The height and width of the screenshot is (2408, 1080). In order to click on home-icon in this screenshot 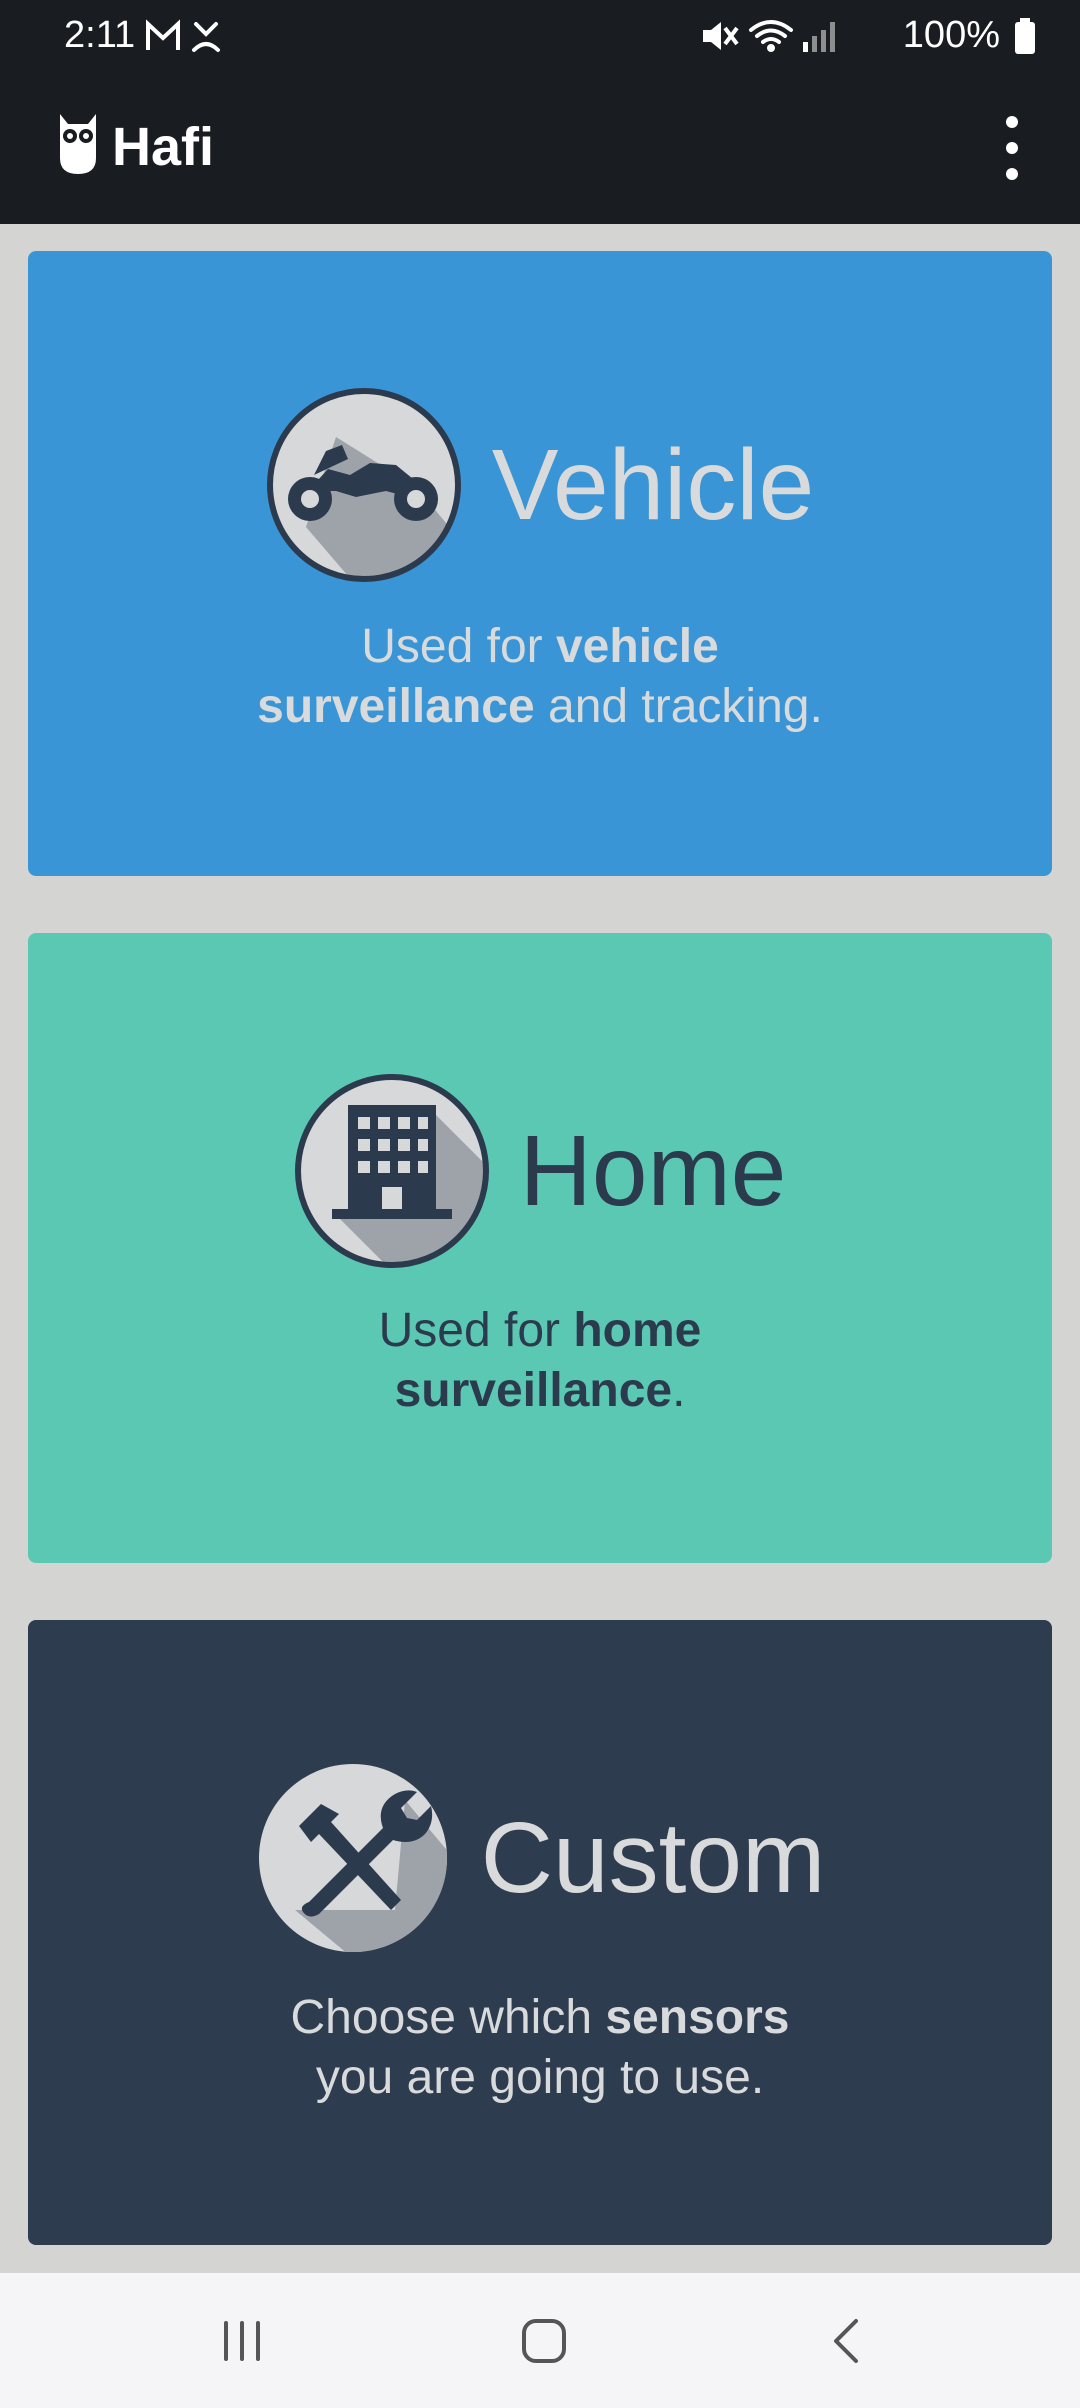, I will do `click(544, 2341)`.